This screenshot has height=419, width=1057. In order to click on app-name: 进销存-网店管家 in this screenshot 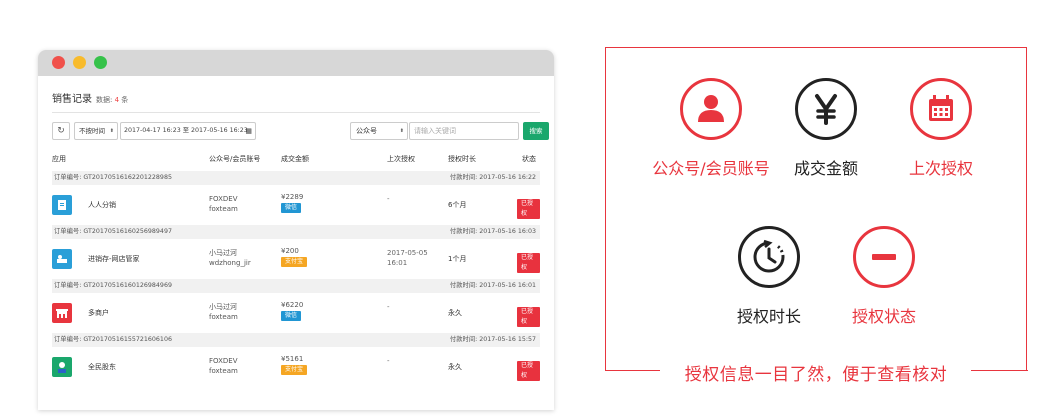, I will do `click(114, 259)`.